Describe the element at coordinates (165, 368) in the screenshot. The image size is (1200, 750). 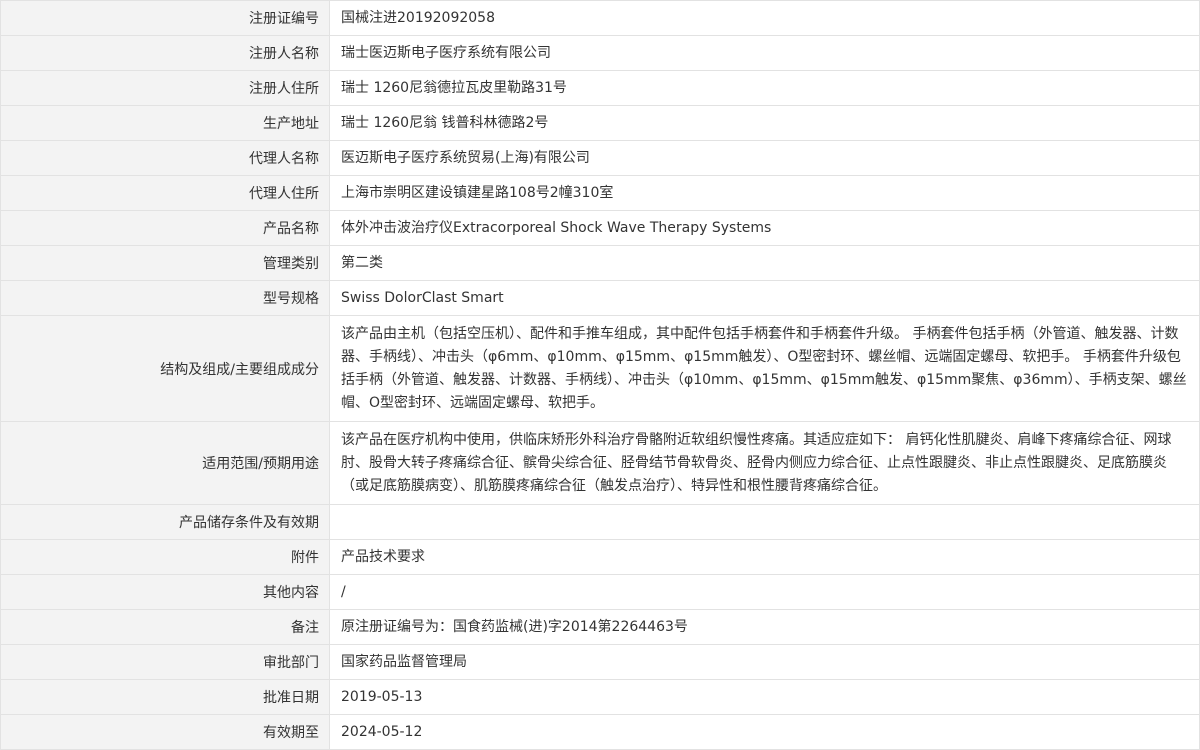
I see `field-label: 结构及组成/主要组成成分` at that location.